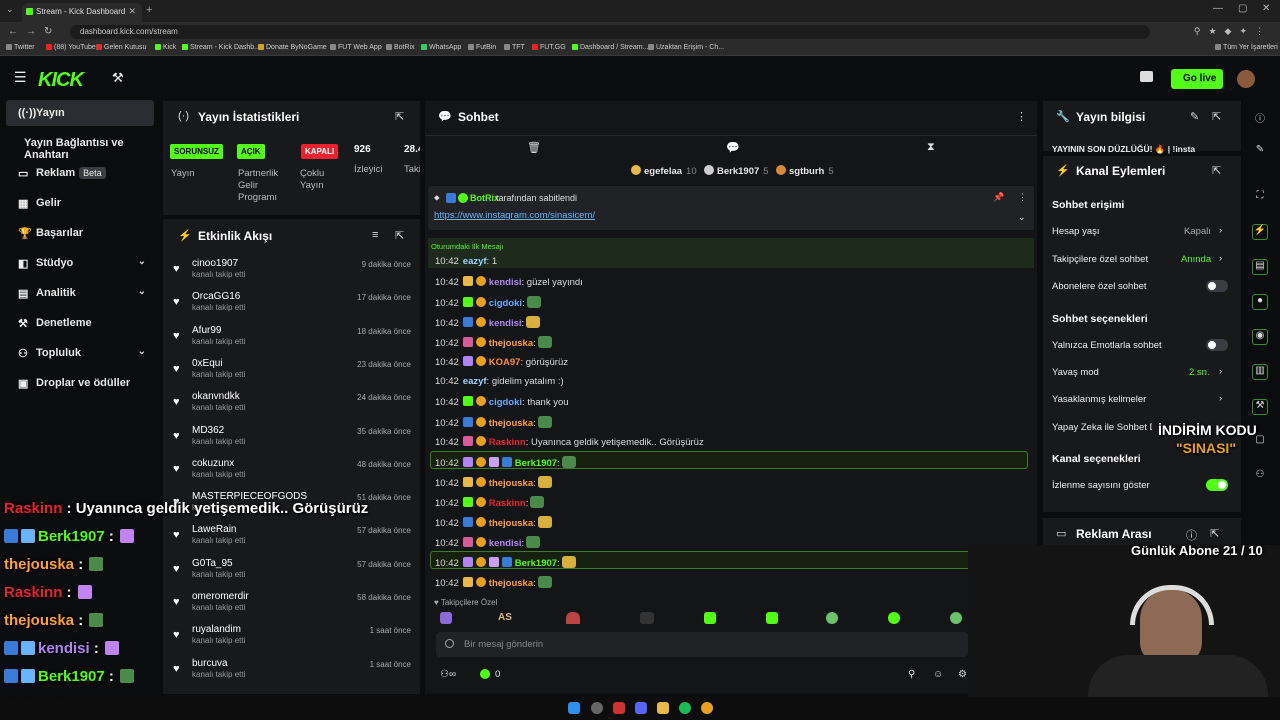 The height and width of the screenshot is (720, 1280). What do you see at coordinates (10, 9) in the screenshot?
I see `tab-search-icon: ⌄` at bounding box center [10, 9].